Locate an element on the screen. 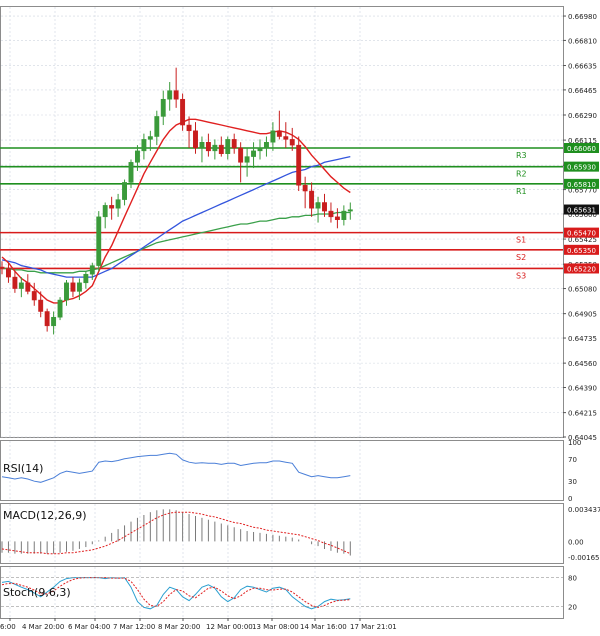 This screenshot has height=636, width=600. rsi-tick-label: 70 is located at coordinates (572, 460).